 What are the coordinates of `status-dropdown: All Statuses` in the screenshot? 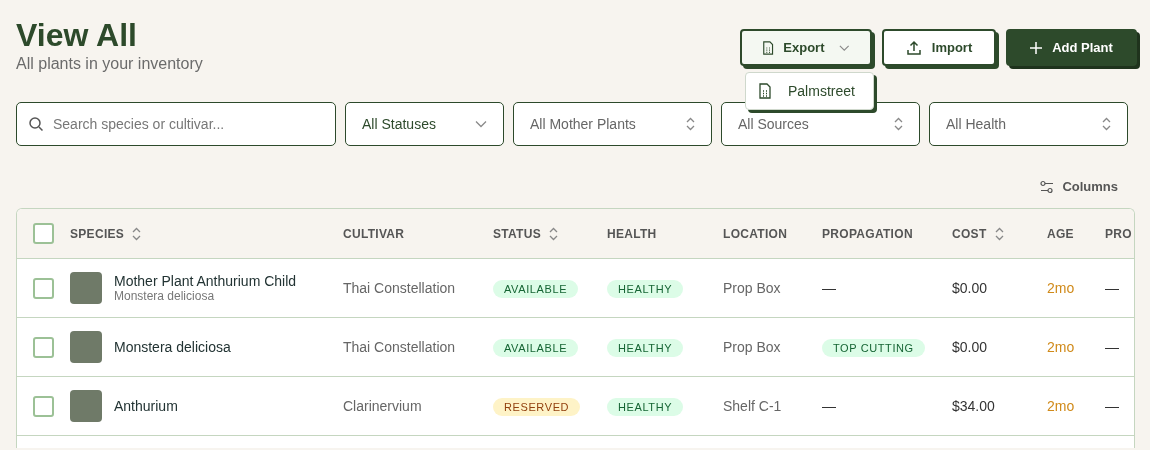 It's located at (424, 124).